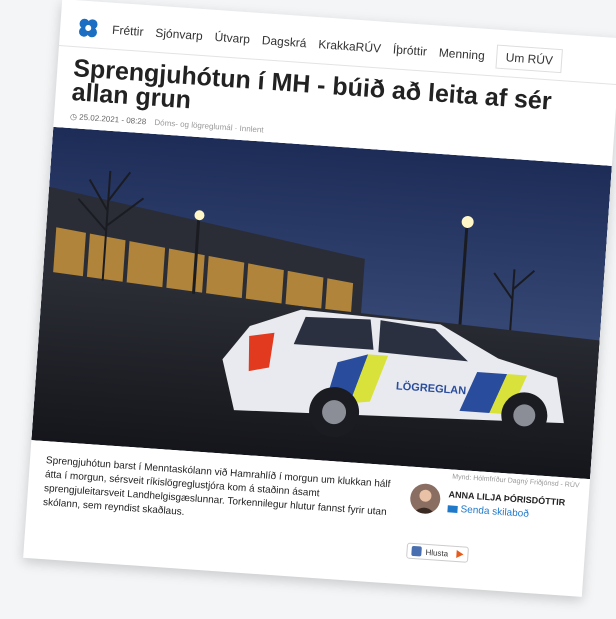  I want to click on listen-button: Hlusta, so click(437, 552).